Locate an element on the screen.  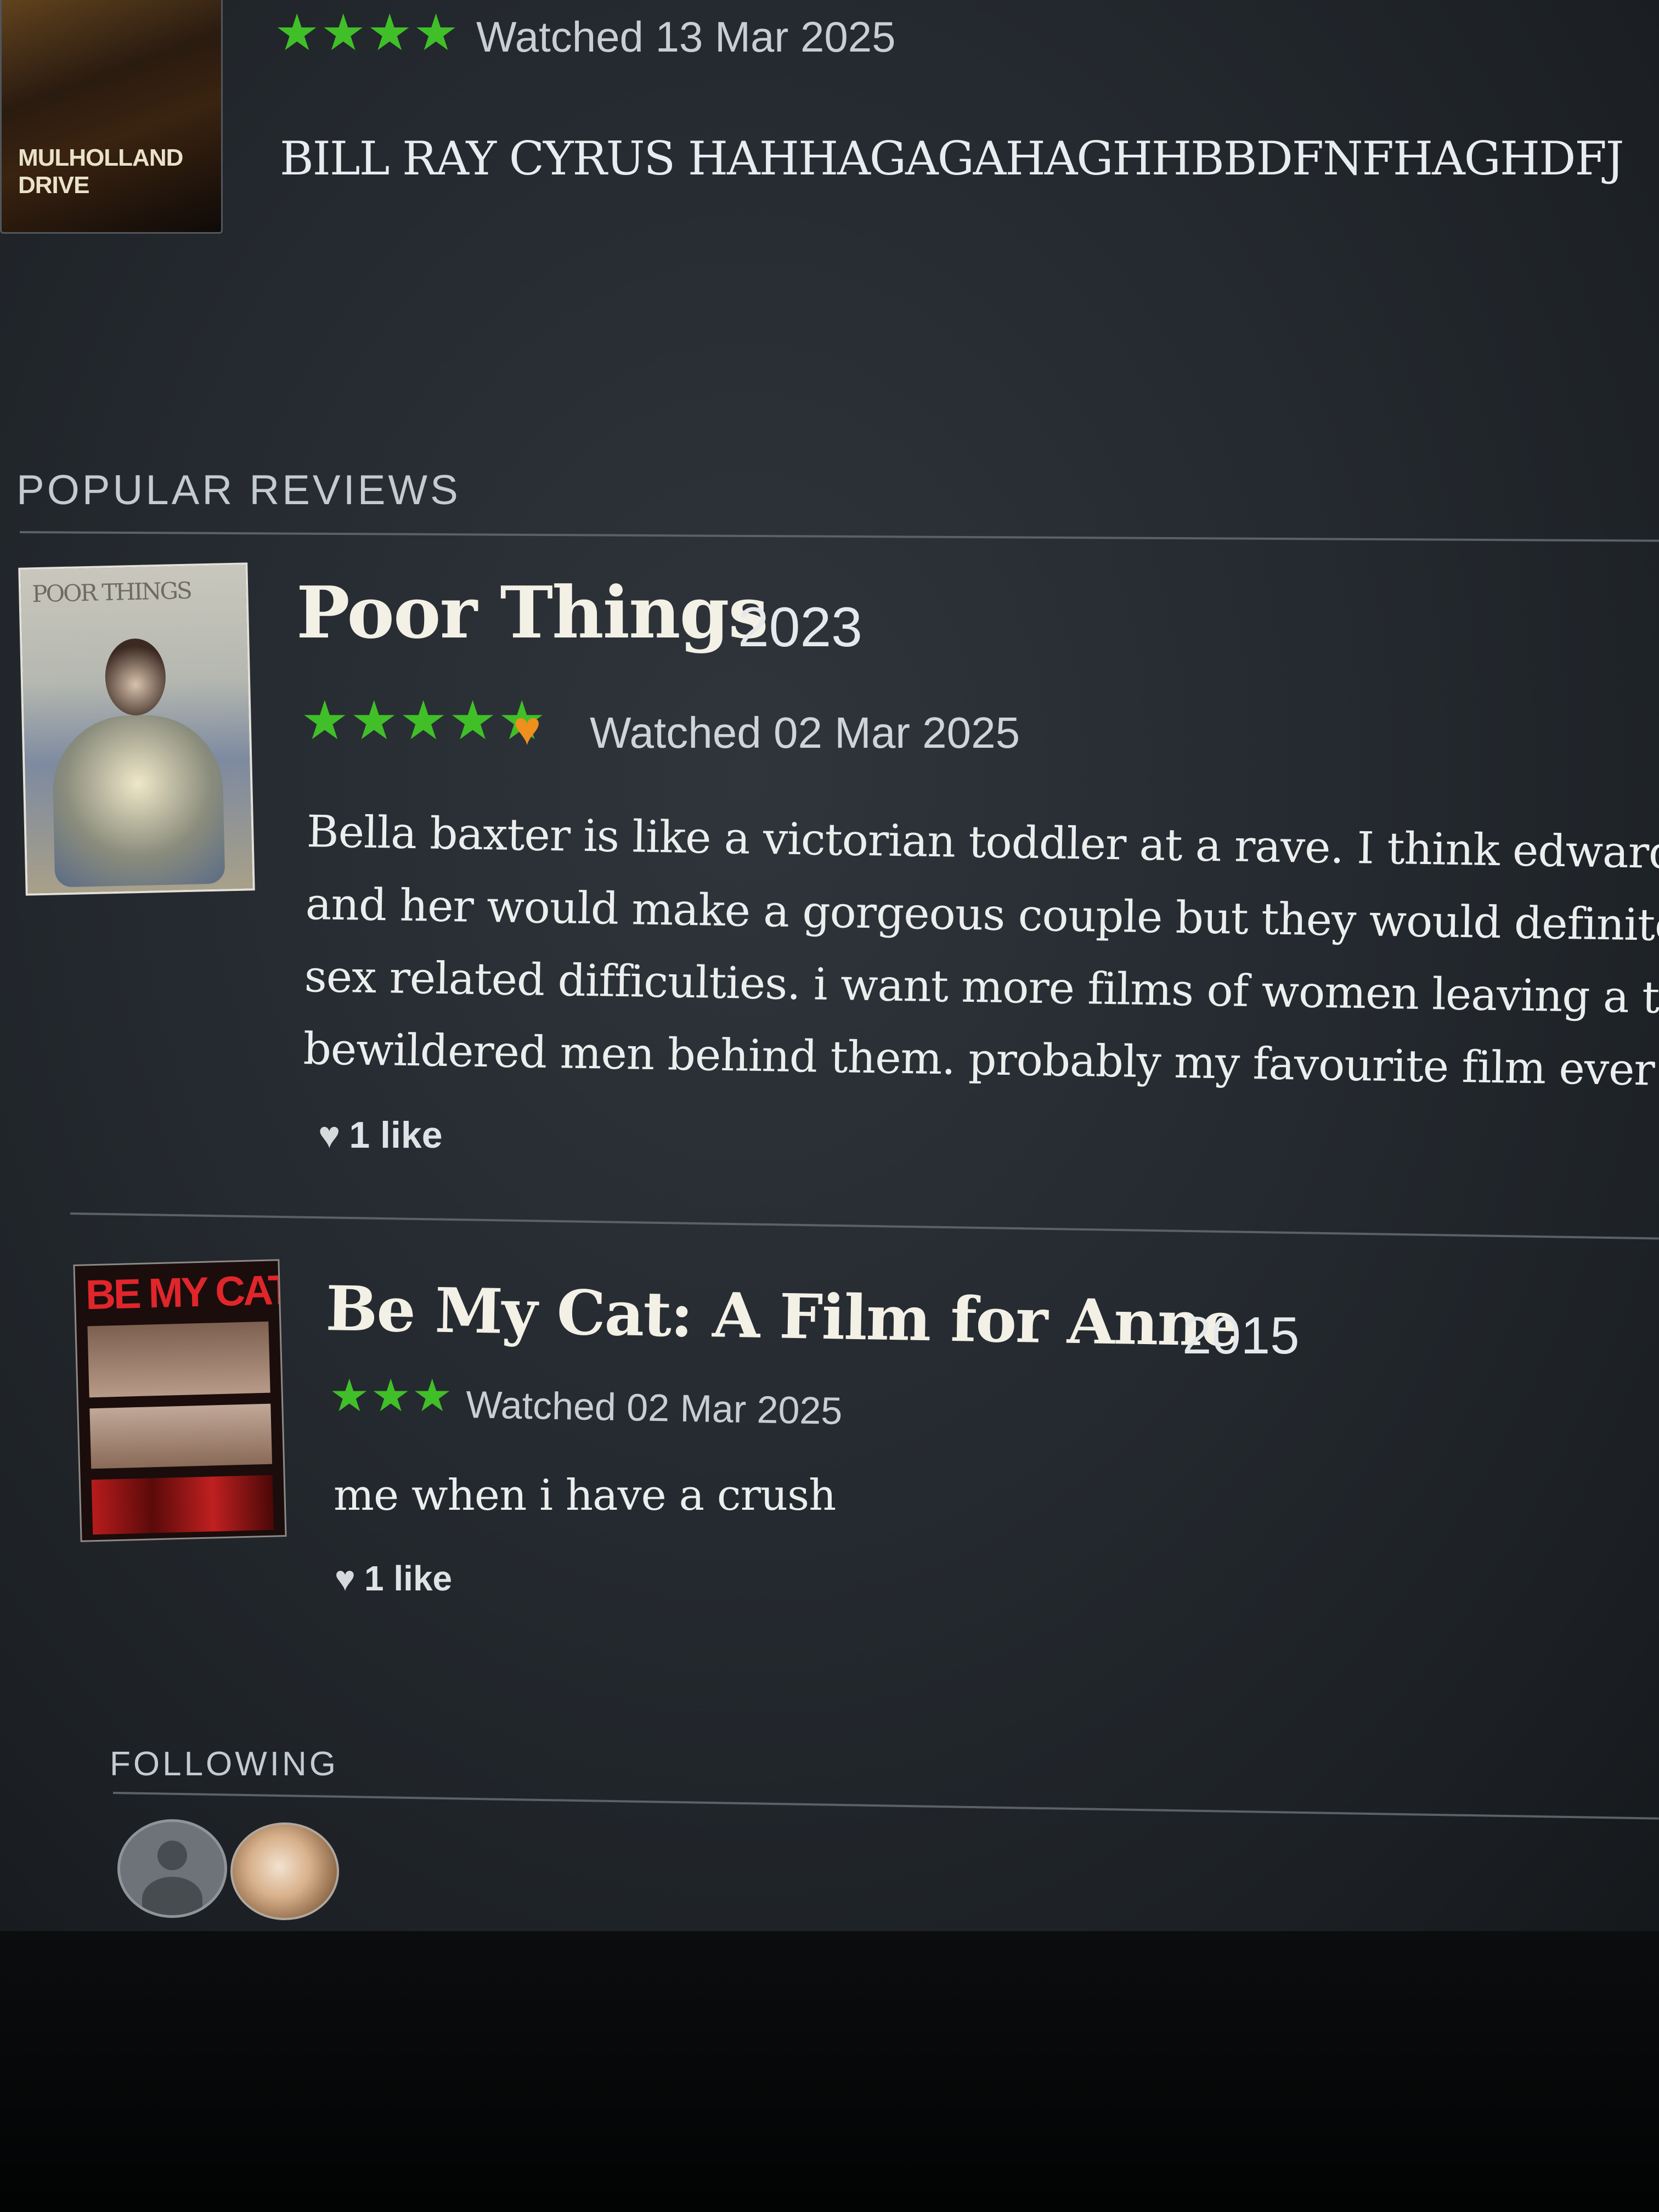
poster-figure is located at coordinates (135, 677).